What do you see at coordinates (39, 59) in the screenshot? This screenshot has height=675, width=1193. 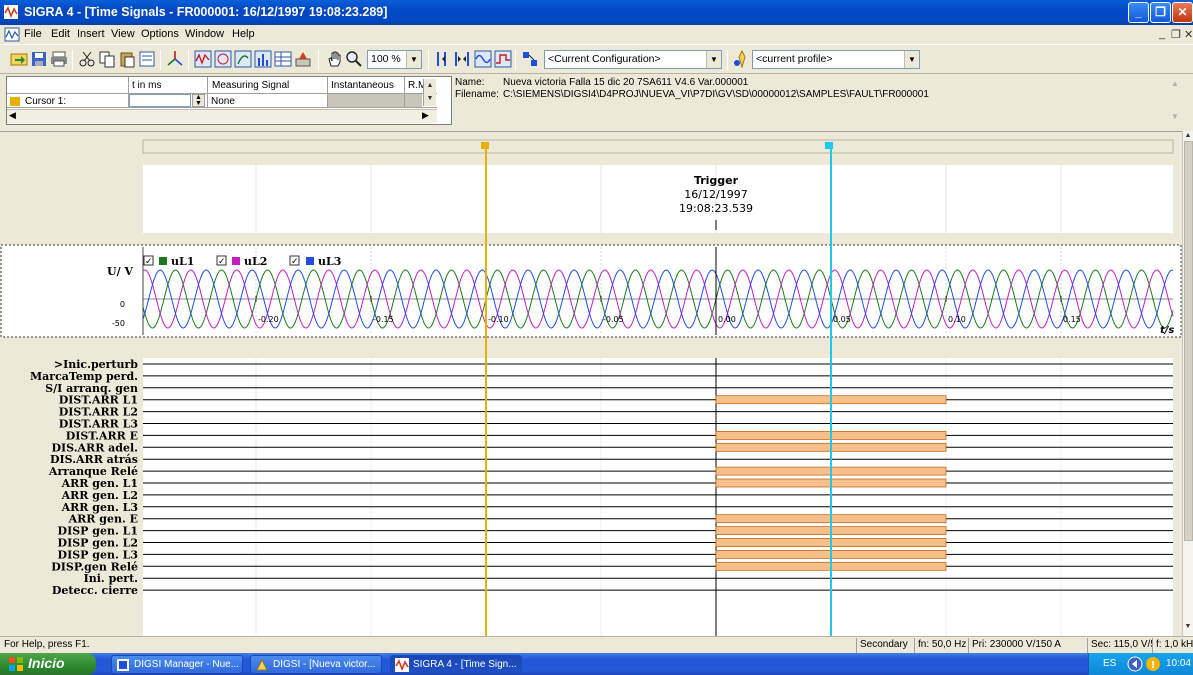 I see `save-icon` at bounding box center [39, 59].